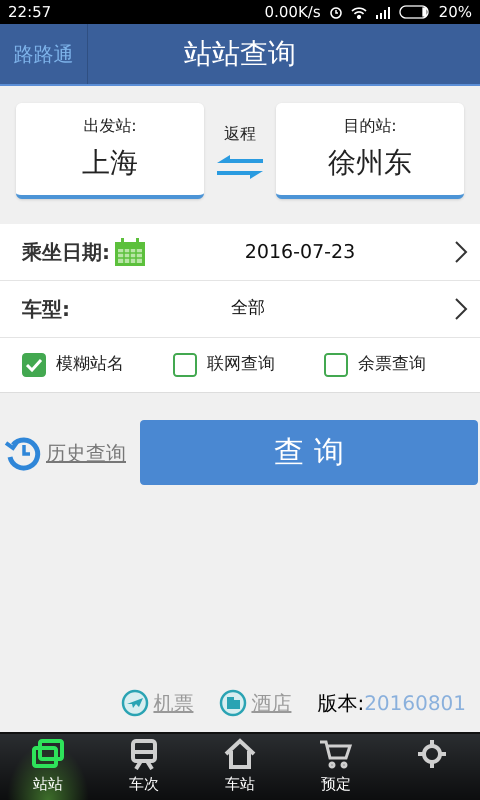  Describe the element at coordinates (240, 134) in the screenshot. I see `return-trip-label: 返程` at that location.